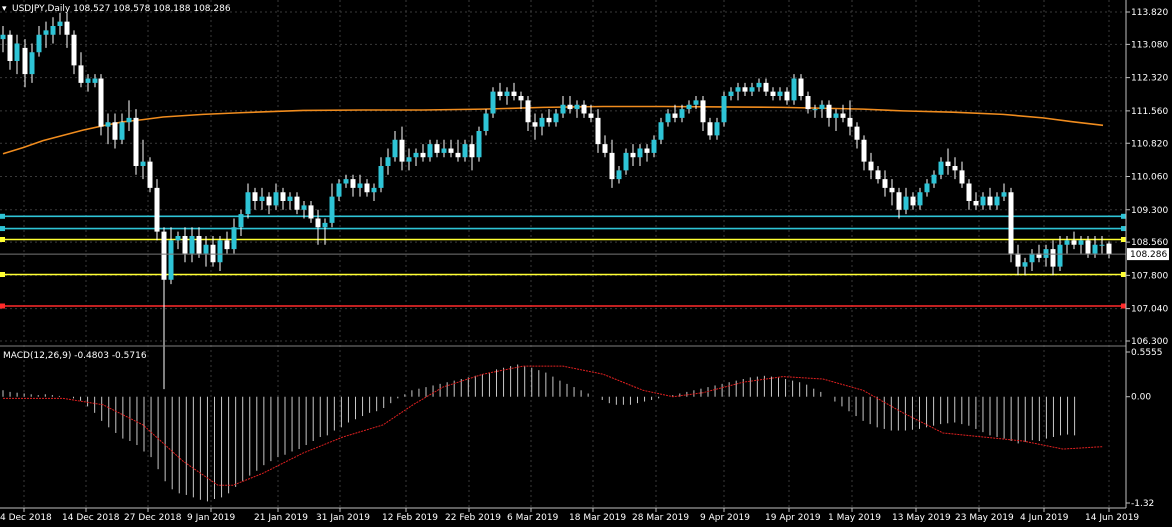 This screenshot has width=1172, height=527. Describe the element at coordinates (553, 130) in the screenshot. I see `moving-average-line` at that location.